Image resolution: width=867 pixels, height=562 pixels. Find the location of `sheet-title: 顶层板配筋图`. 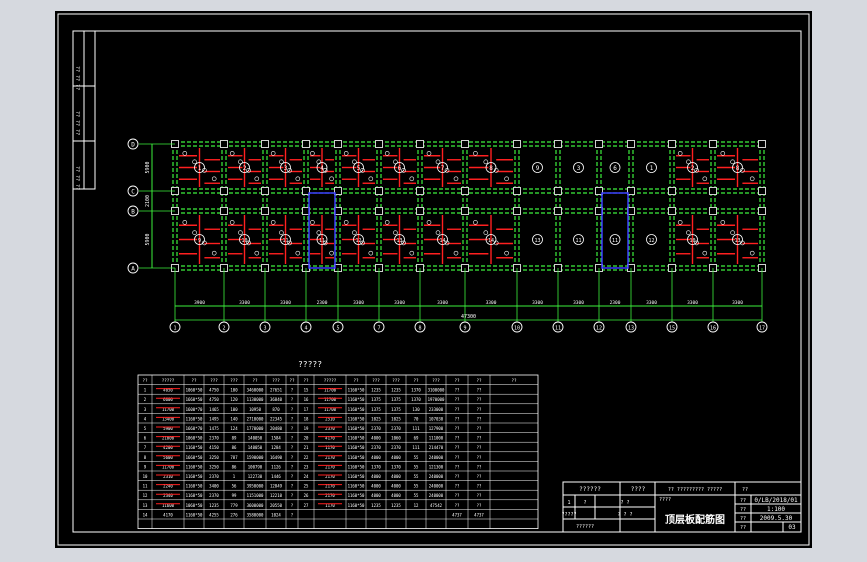

sheet-title: 顶层板配筋图 is located at coordinates (695, 519).